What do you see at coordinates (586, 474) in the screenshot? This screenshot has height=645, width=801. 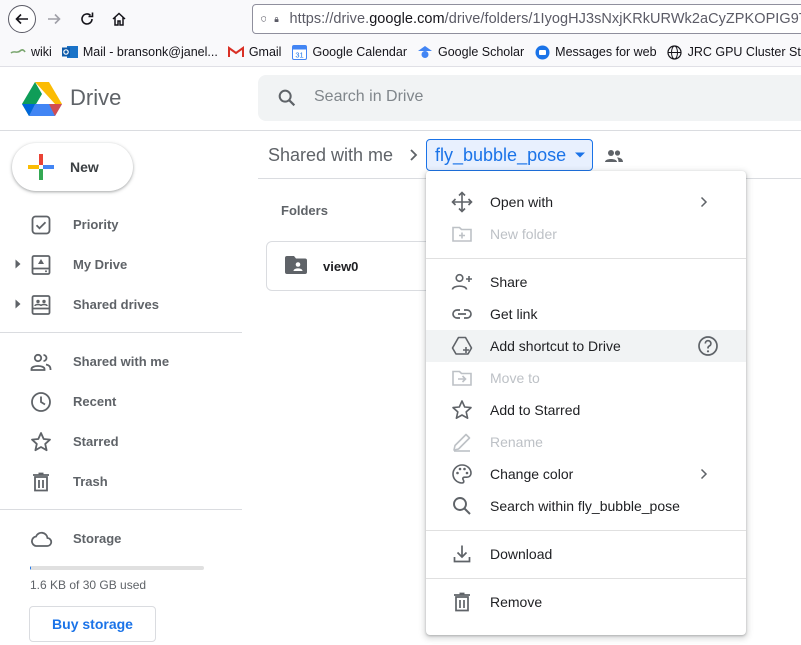 I see `menu-item-change-color: Change color` at bounding box center [586, 474].